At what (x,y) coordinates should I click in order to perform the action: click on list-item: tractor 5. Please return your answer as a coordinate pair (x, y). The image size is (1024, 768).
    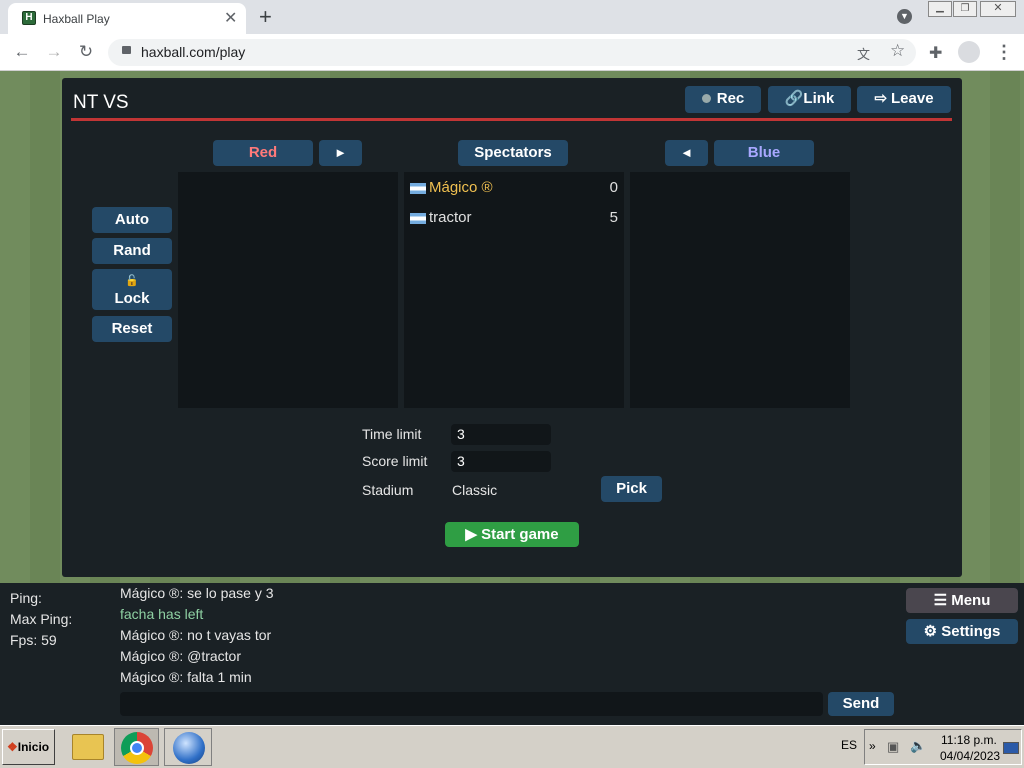
    Looking at the image, I should click on (514, 218).